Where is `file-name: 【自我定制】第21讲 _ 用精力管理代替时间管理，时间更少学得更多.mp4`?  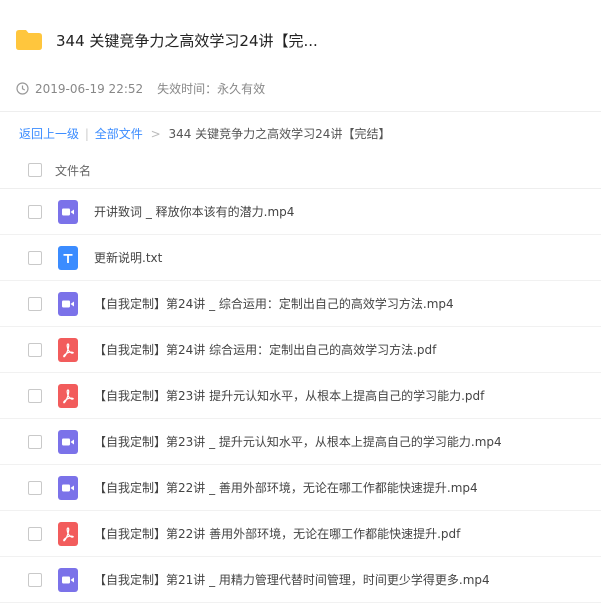 file-name: 【自我定制】第21讲 _ 用精力管理代替时间管理，时间更少学得更多.mp4 is located at coordinates (292, 579).